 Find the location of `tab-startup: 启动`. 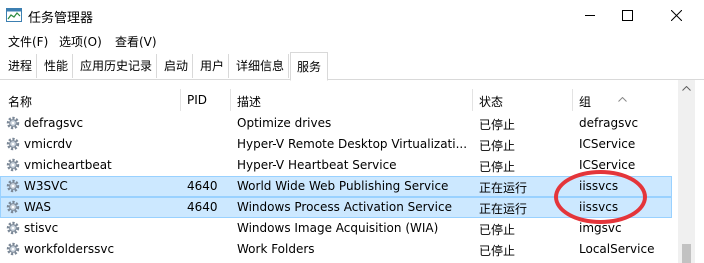

tab-startup: 启动 is located at coordinates (176, 66).